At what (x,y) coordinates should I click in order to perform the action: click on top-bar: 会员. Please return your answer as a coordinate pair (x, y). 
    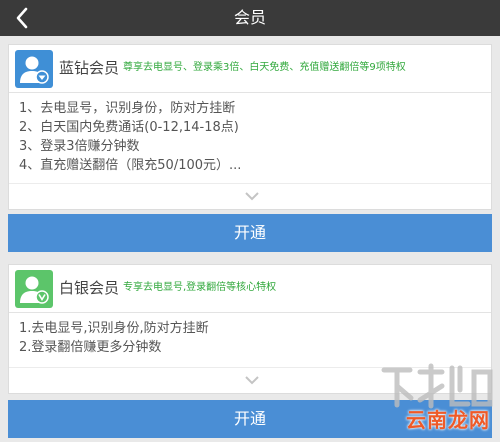
    Looking at the image, I should click on (250, 18).